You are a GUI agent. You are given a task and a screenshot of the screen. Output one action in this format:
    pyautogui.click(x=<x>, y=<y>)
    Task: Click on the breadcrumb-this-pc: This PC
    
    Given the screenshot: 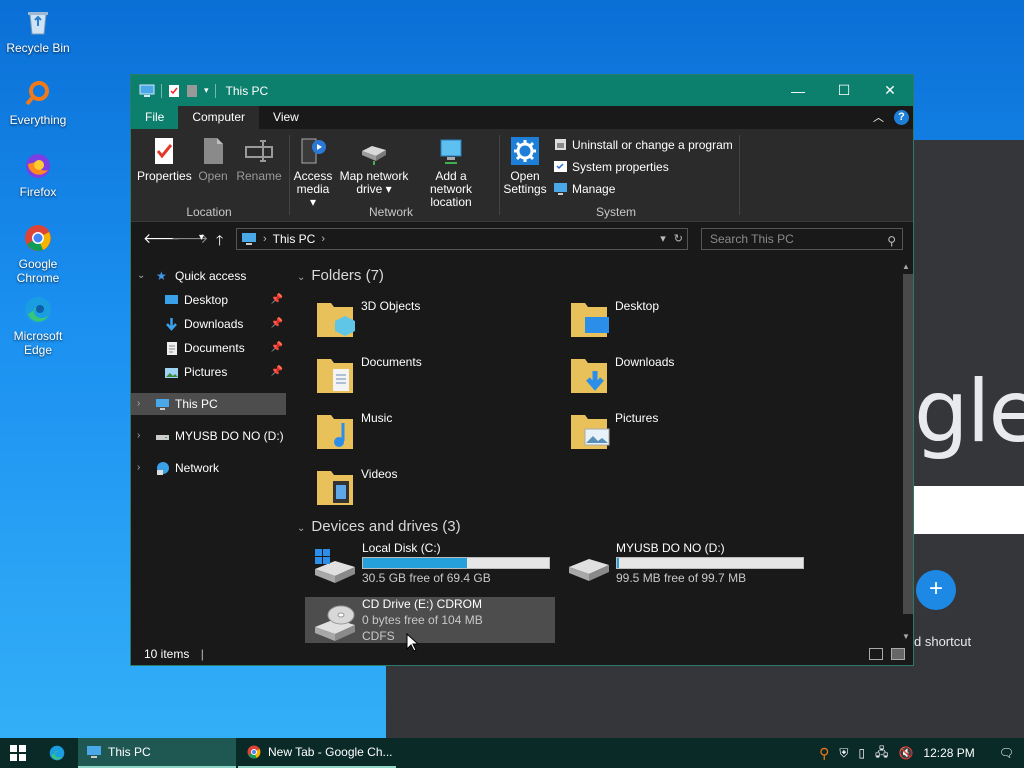 What is the action you would take?
    pyautogui.click(x=294, y=239)
    